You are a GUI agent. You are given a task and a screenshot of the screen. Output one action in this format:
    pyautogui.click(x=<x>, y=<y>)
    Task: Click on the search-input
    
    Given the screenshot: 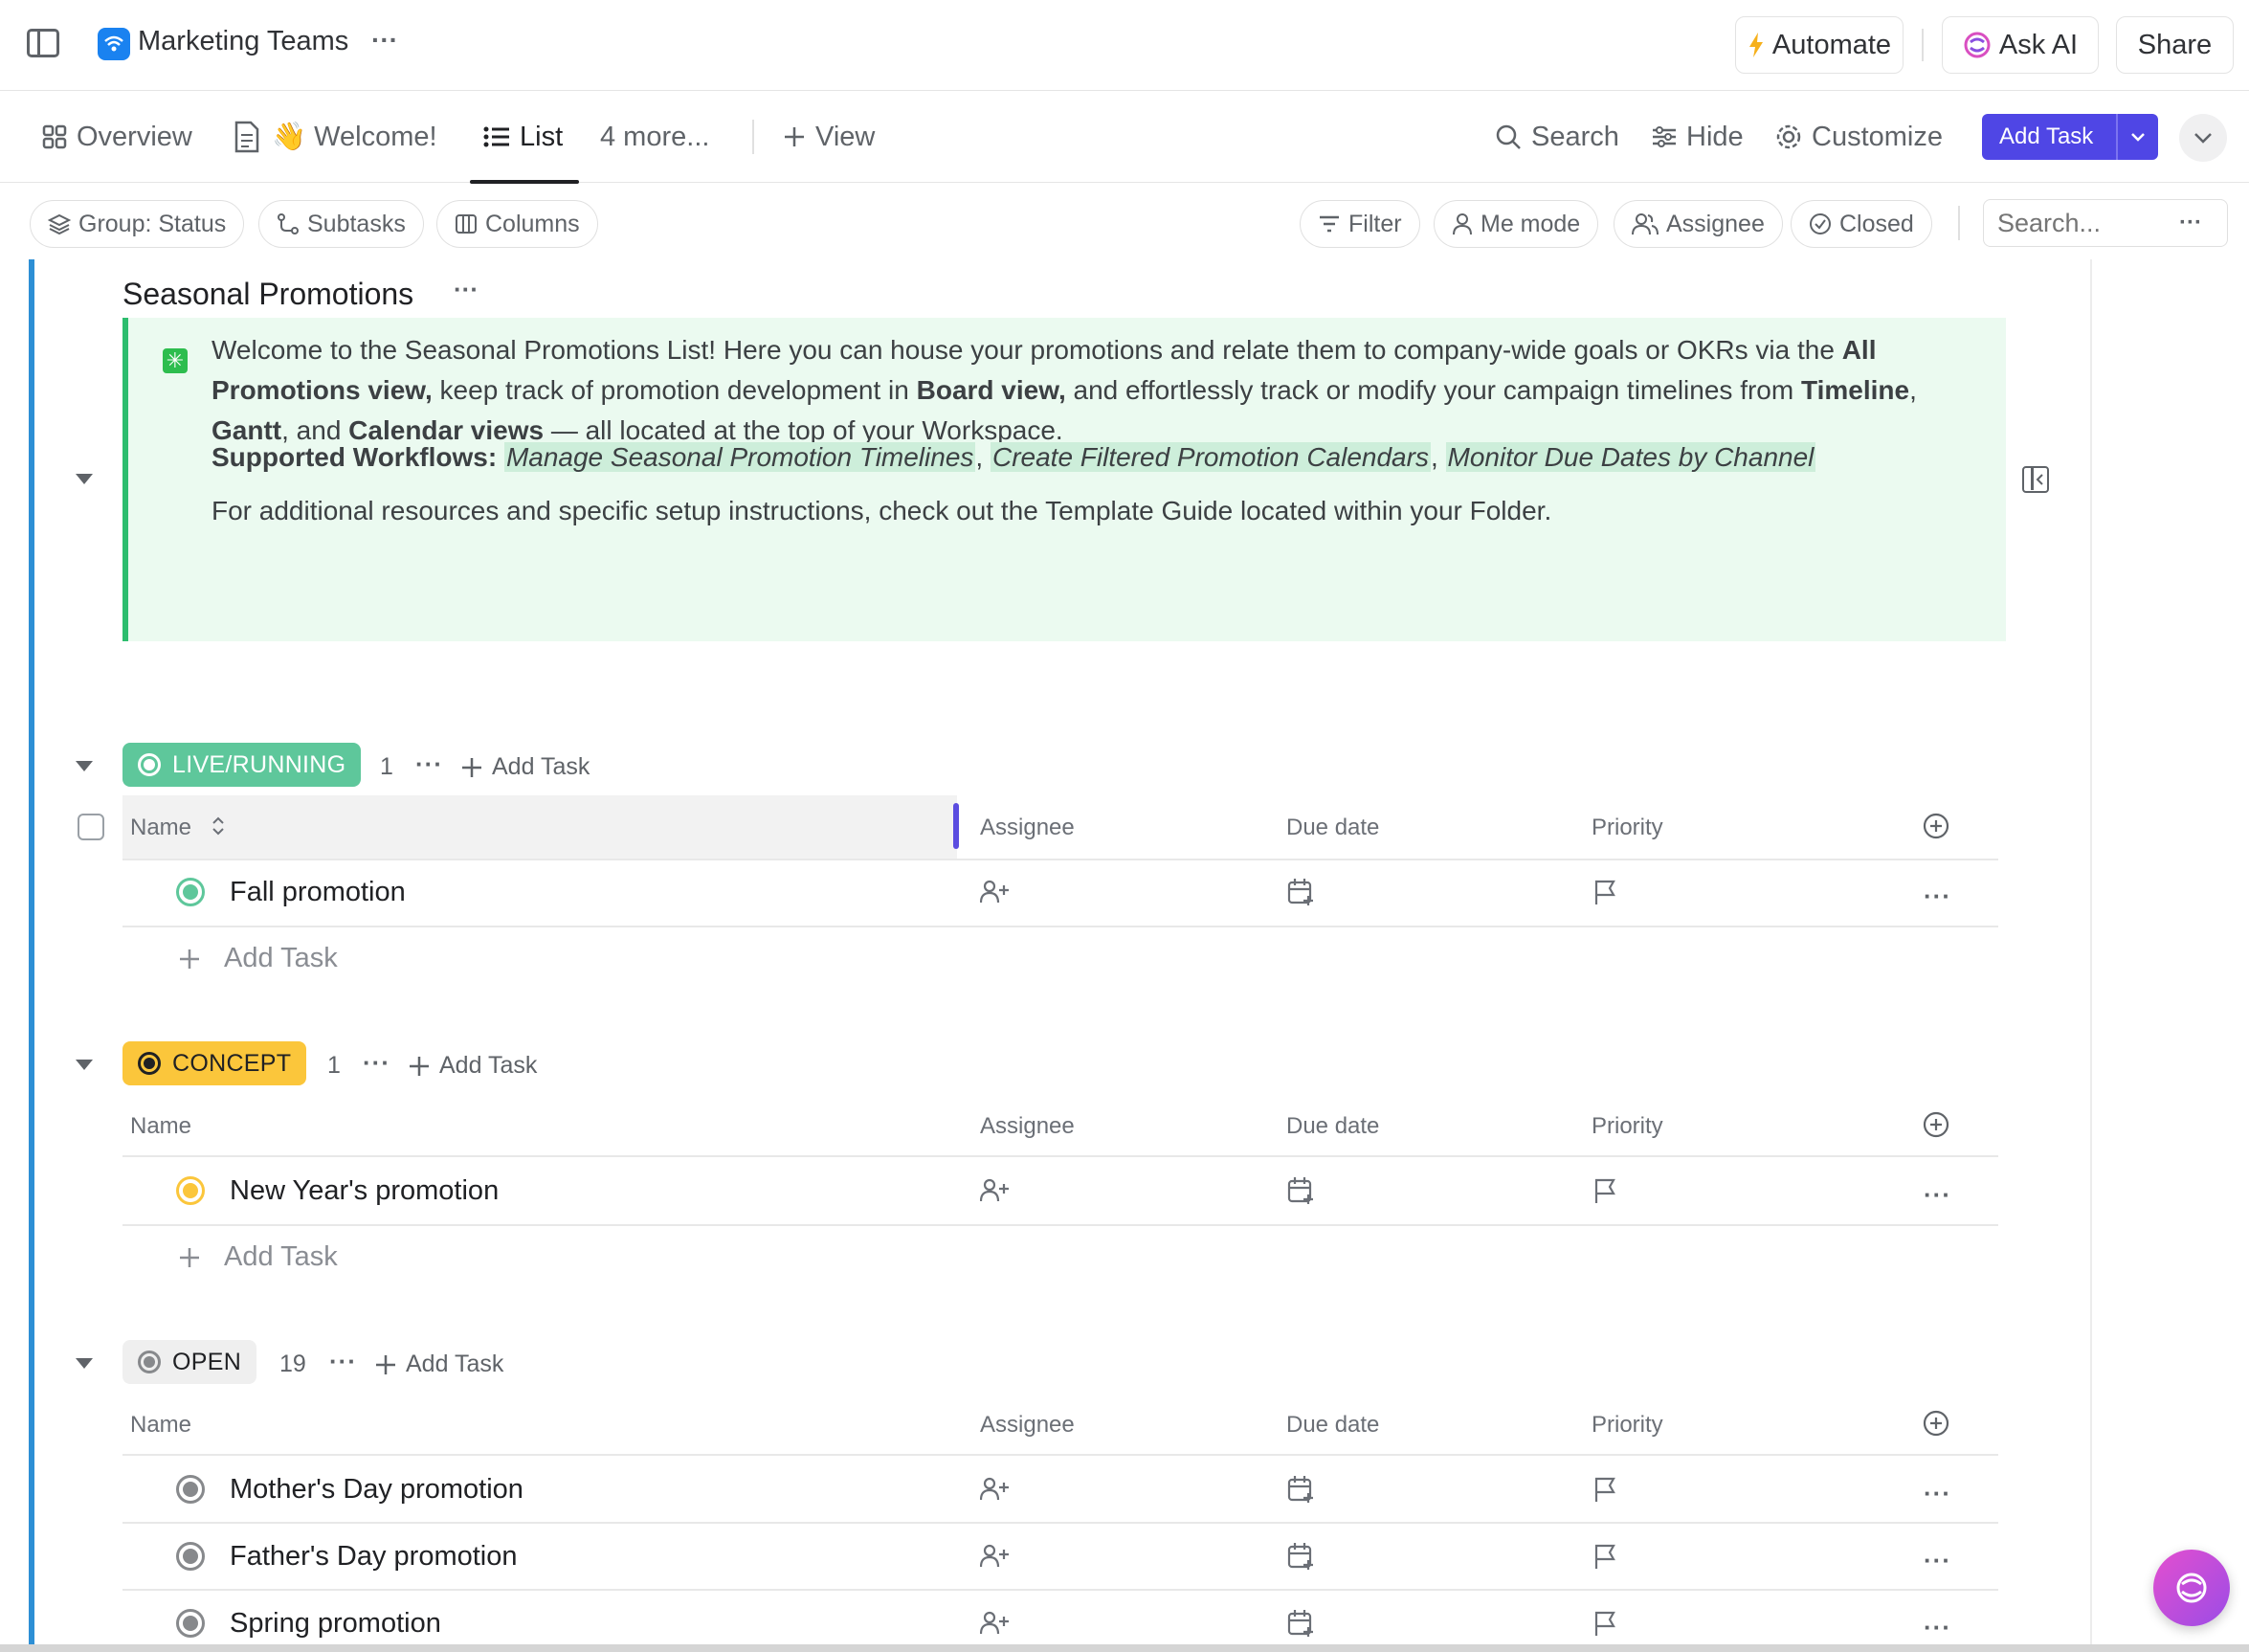 What is the action you would take?
    pyautogui.click(x=2088, y=223)
    